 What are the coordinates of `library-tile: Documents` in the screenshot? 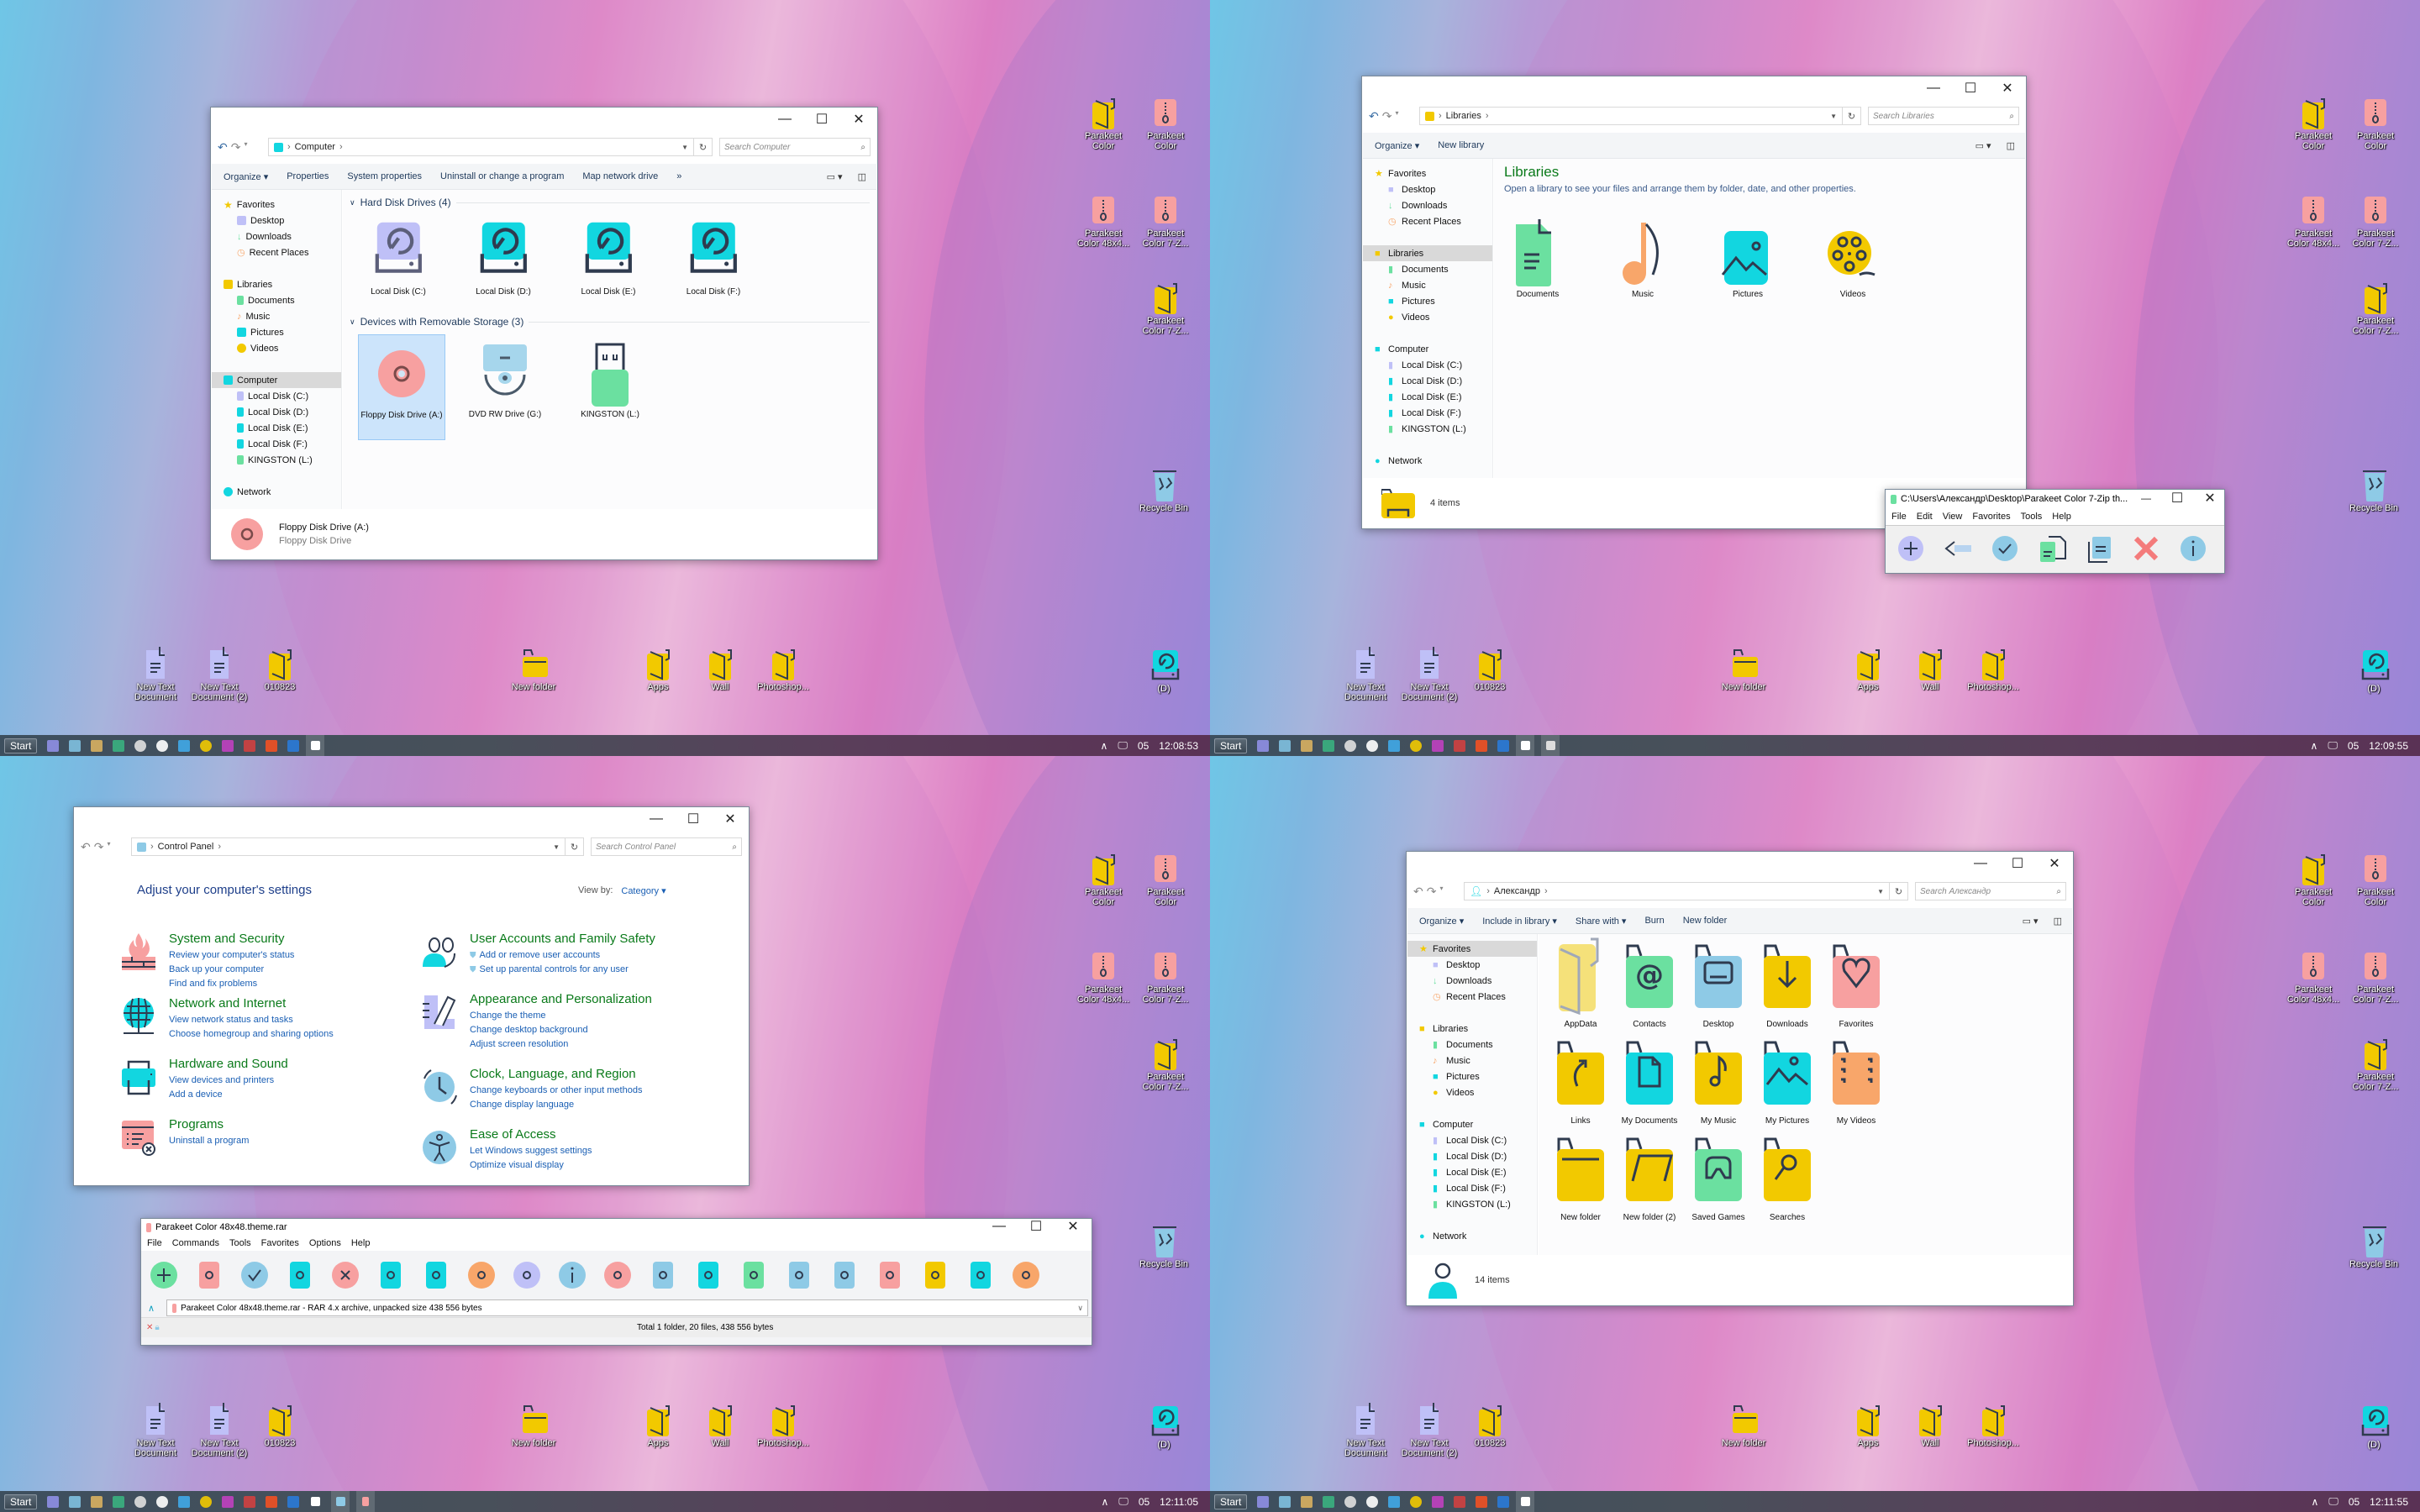 It's located at (1538, 259).